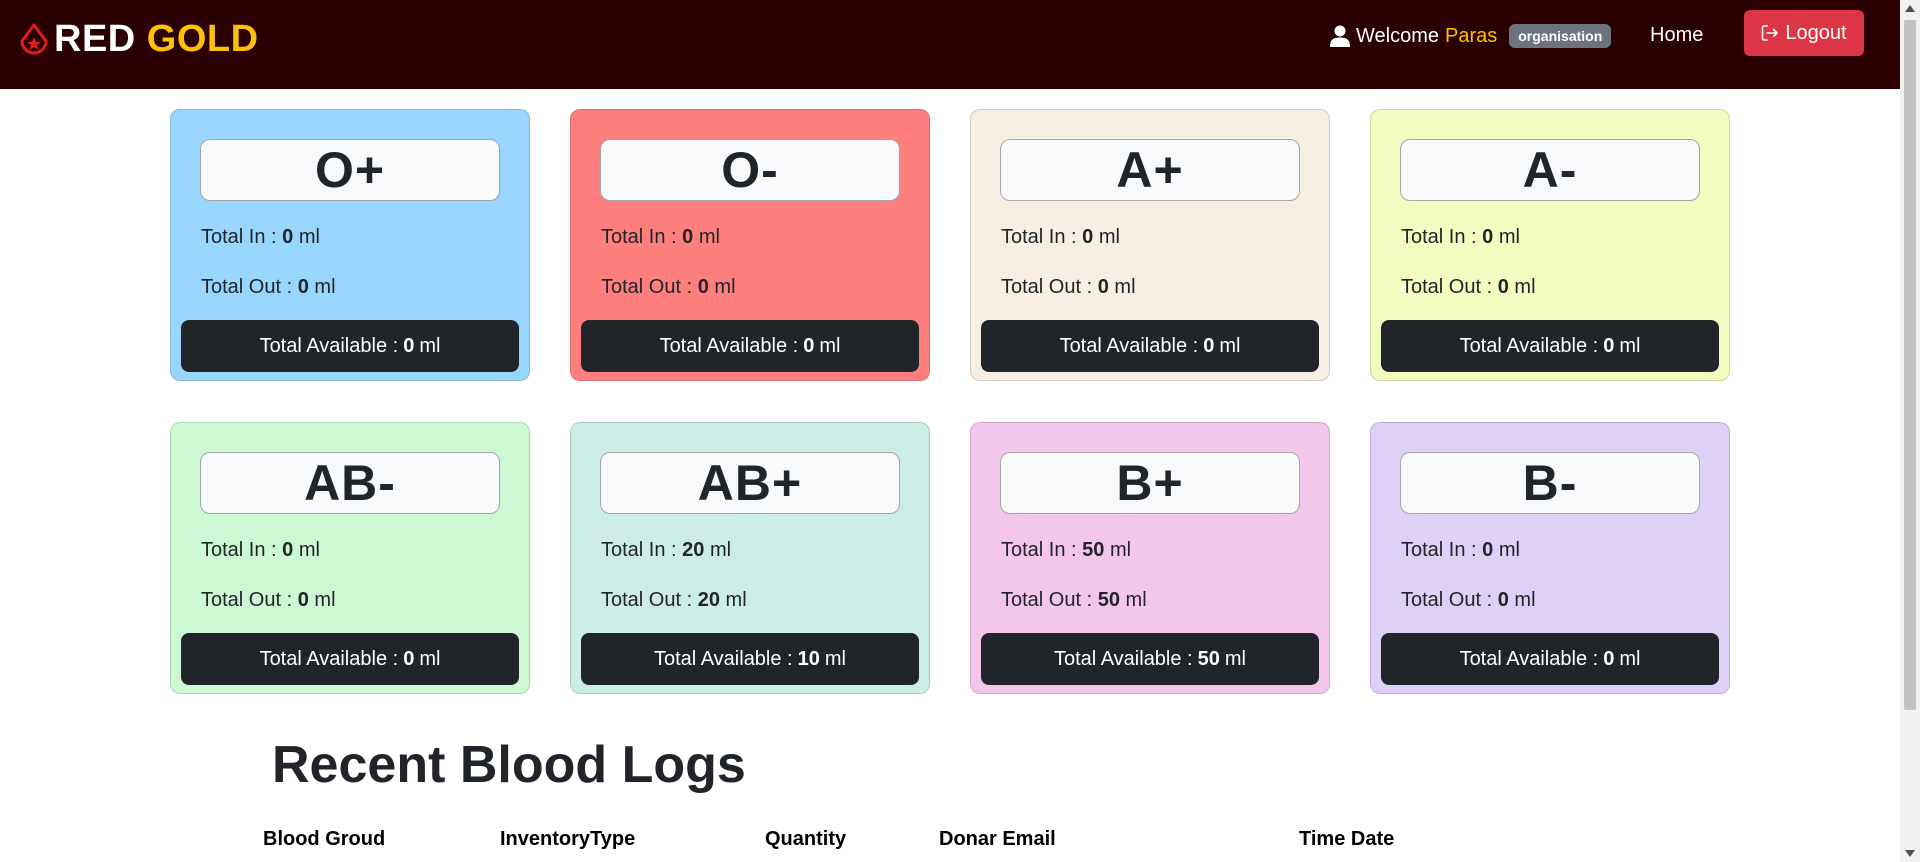 The height and width of the screenshot is (862, 1920). Describe the element at coordinates (202, 39) in the screenshot. I see `brand-name-gold: GOLD` at that location.